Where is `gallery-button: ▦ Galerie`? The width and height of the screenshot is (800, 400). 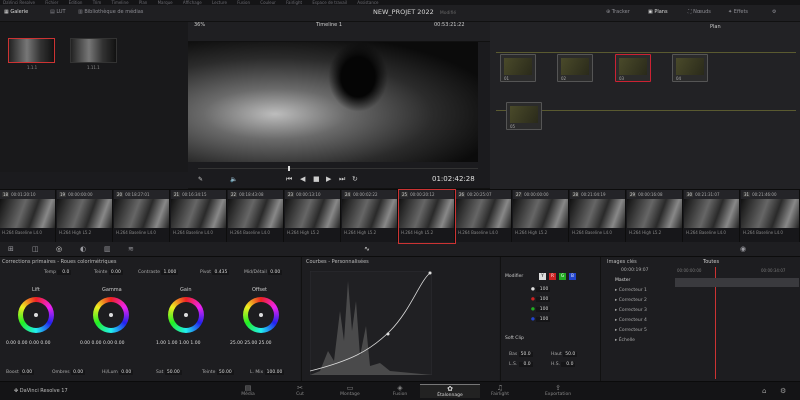 gallery-button: ▦ Galerie is located at coordinates (16, 12).